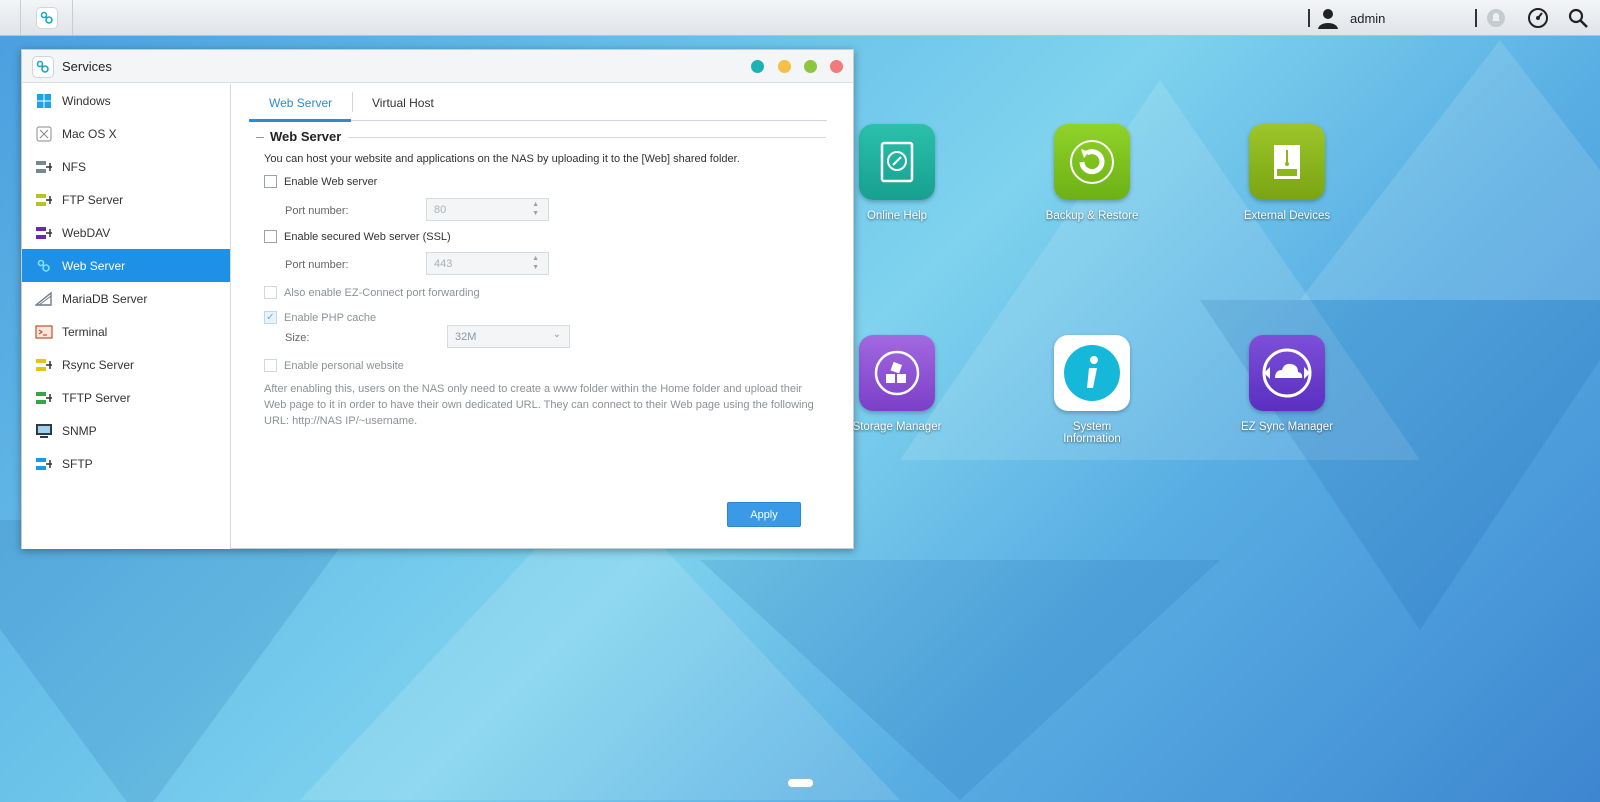  Describe the element at coordinates (1496, 18) in the screenshot. I see `notification-icon` at that location.